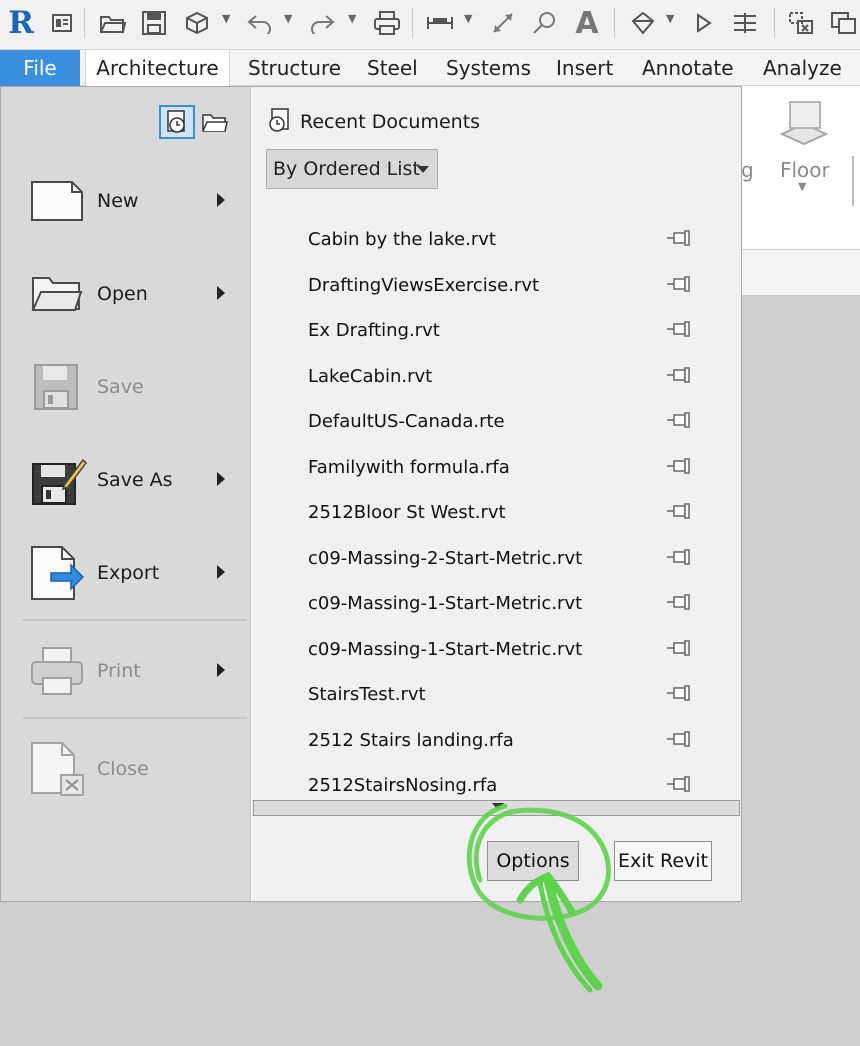  I want to click on recent-document-name: c09-Massing-1-Start-Metric.rvt, so click(445, 649).